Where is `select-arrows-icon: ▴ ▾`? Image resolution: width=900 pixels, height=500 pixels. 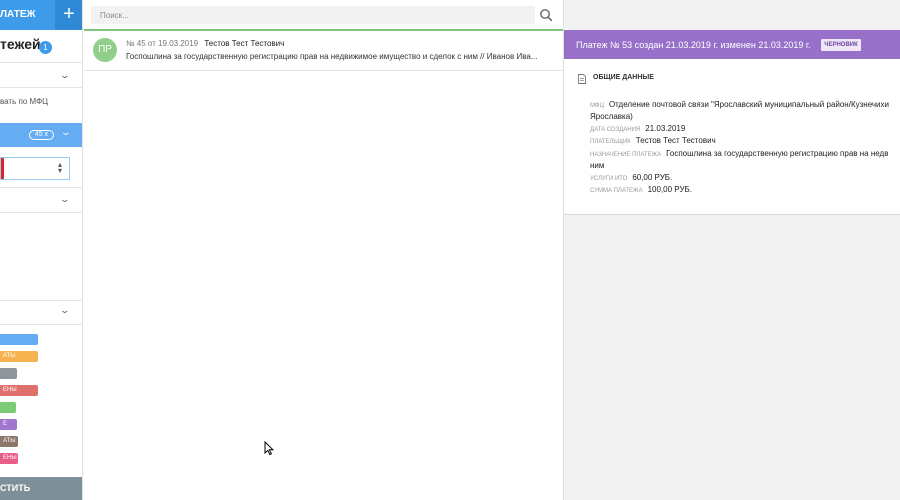 select-arrows-icon: ▴ ▾ is located at coordinates (59, 167).